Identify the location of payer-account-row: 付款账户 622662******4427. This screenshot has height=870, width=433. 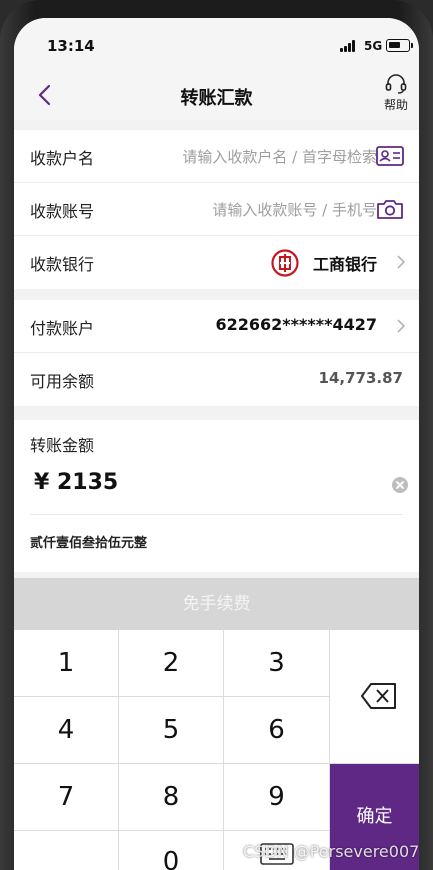
(216, 326).